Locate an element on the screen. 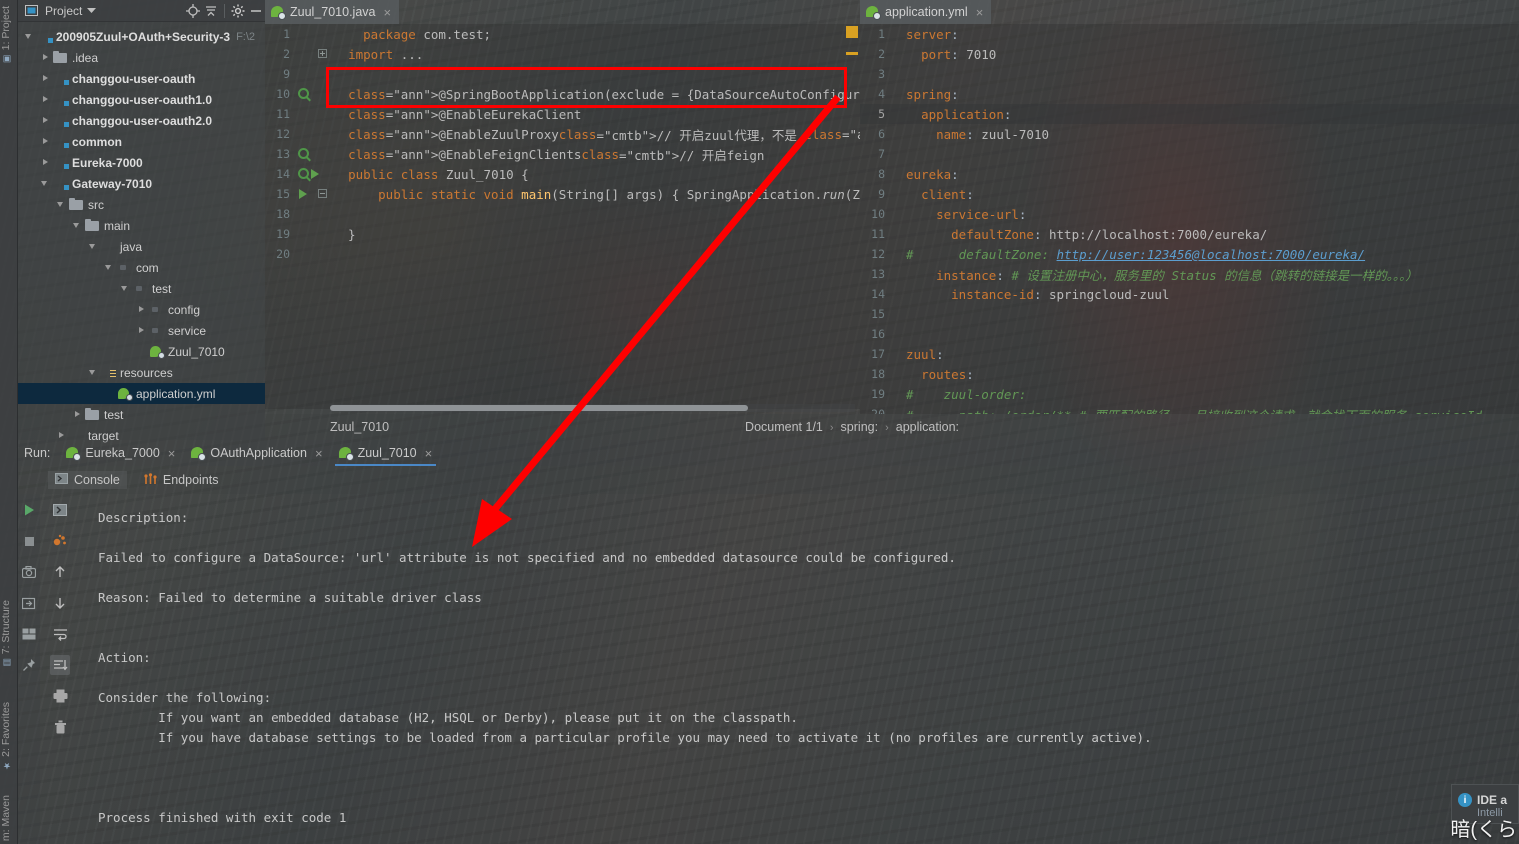 The height and width of the screenshot is (844, 1519). tree-node-200905zuul-oauth-security-3: 200905Zuul+OAuth+Security-3 F:\2 is located at coordinates (141, 36).